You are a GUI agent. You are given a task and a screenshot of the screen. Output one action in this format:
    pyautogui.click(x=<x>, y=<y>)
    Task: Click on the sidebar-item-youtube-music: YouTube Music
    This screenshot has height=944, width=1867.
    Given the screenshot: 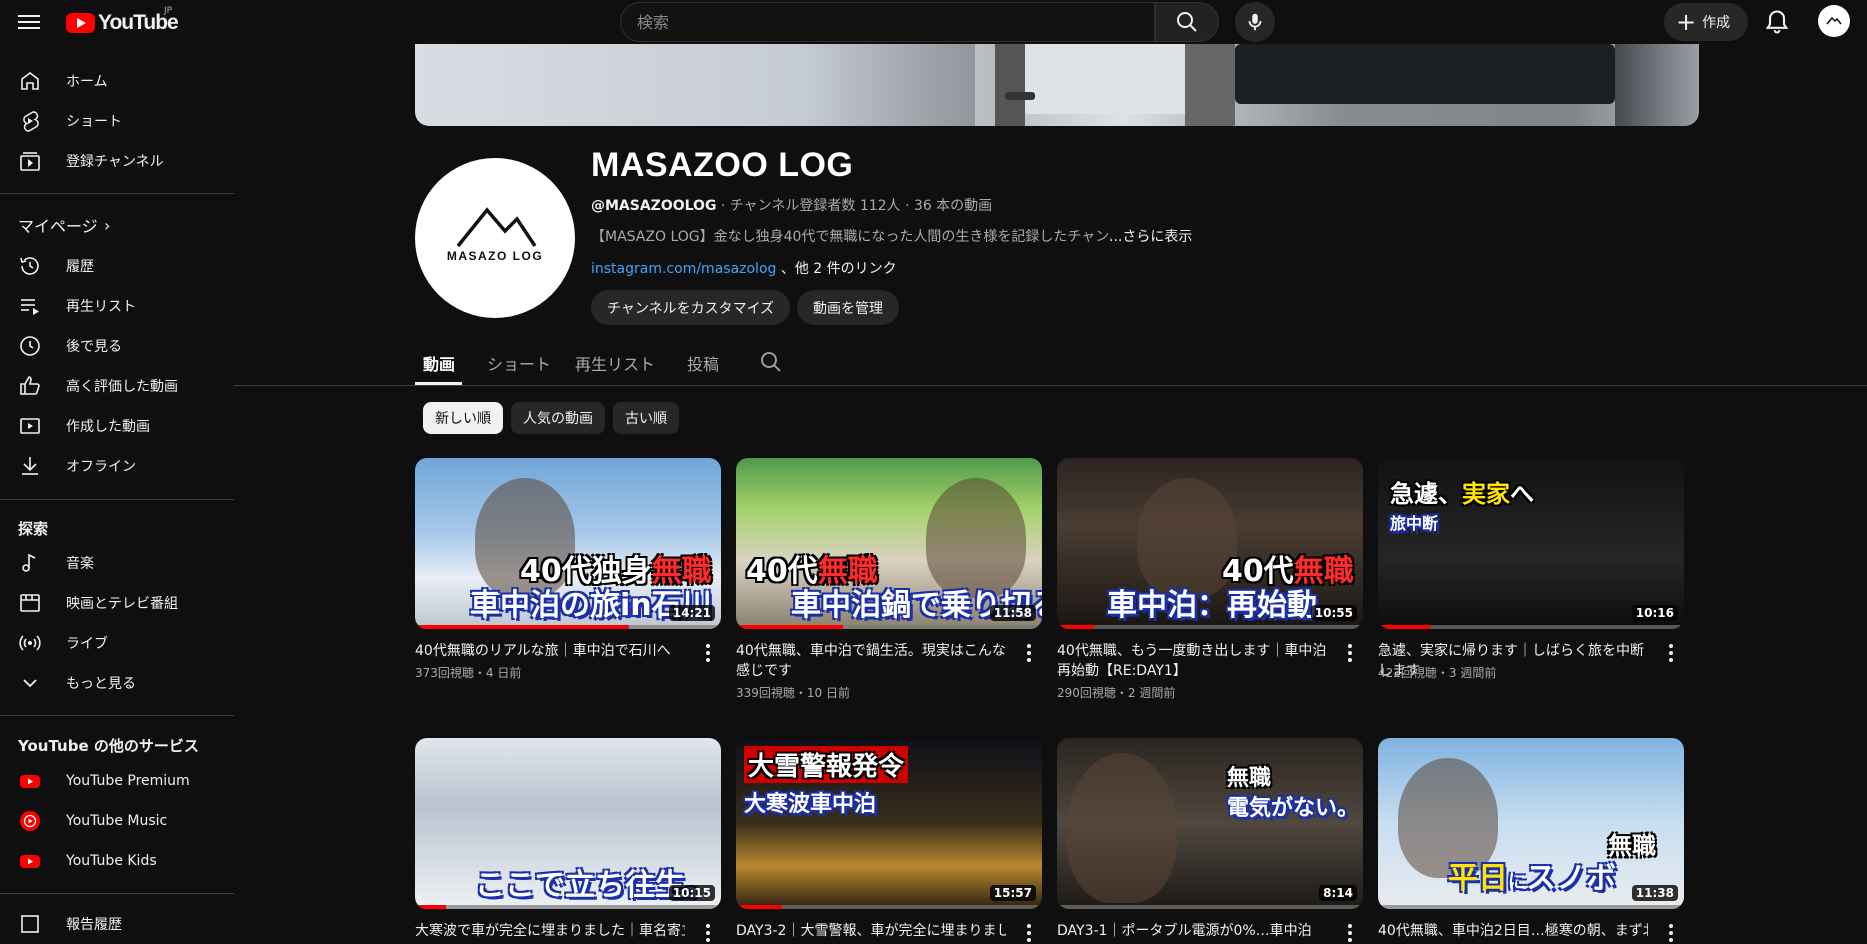 What is the action you would take?
    pyautogui.click(x=117, y=821)
    